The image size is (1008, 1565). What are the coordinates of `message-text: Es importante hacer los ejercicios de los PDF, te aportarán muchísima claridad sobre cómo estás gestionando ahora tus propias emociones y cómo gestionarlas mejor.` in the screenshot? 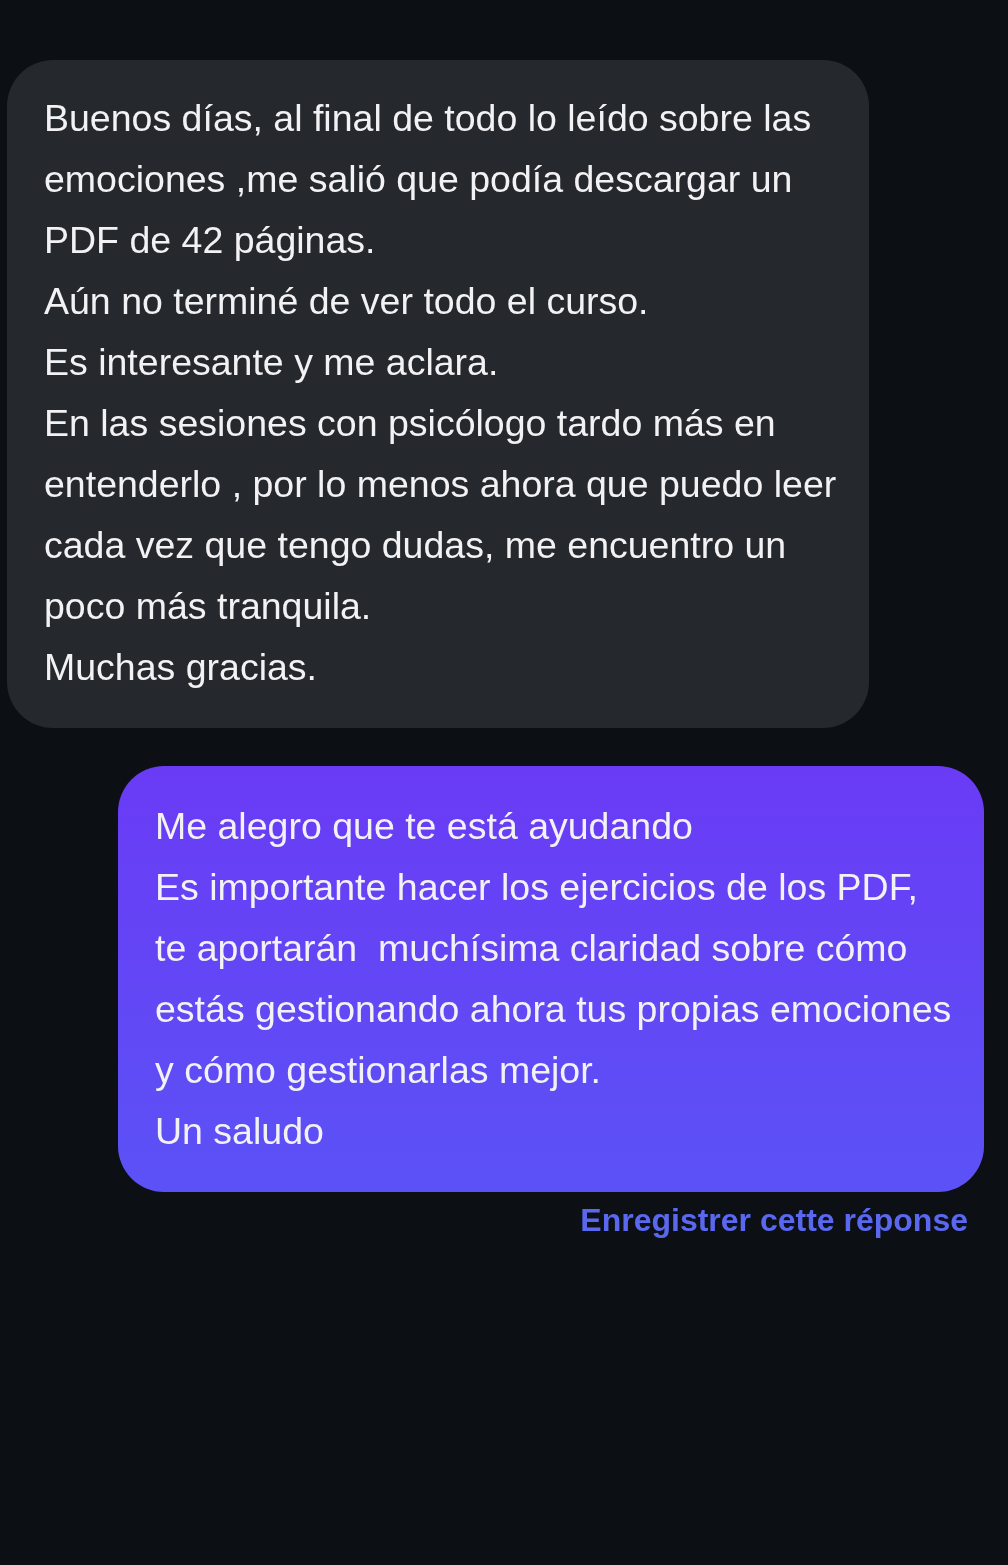 It's located at (554, 979).